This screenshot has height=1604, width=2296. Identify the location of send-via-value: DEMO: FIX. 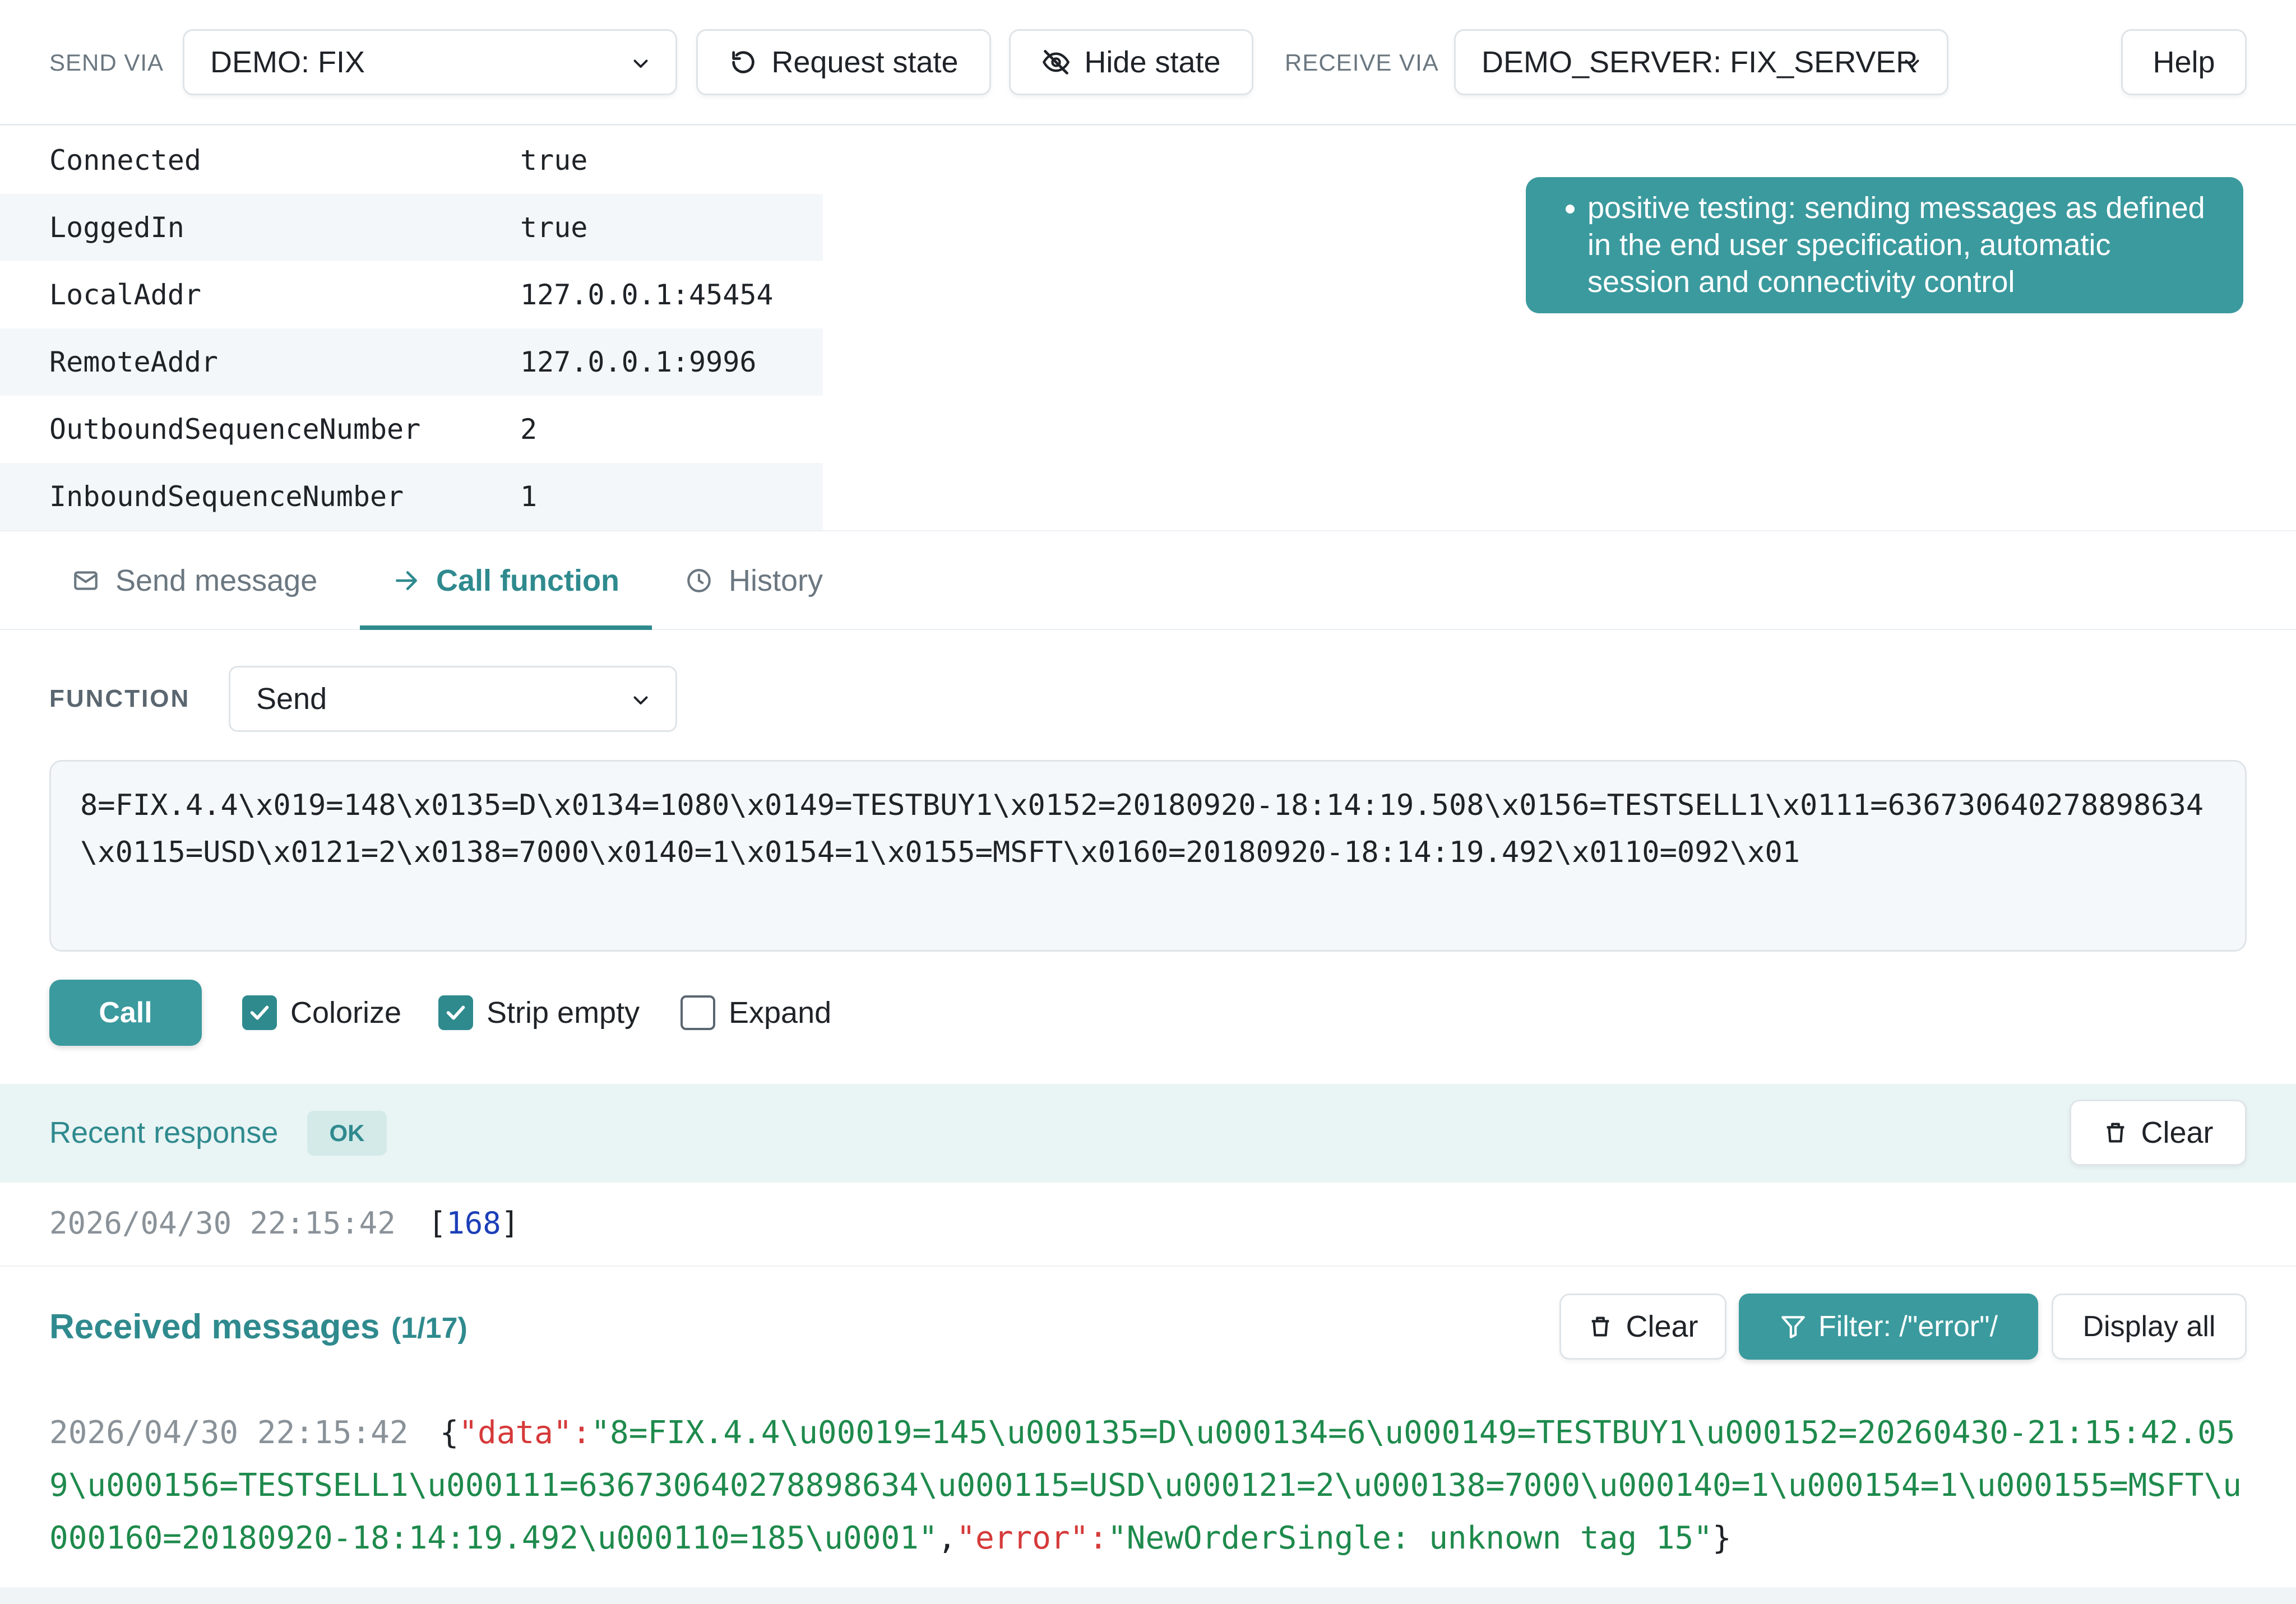
(287, 62).